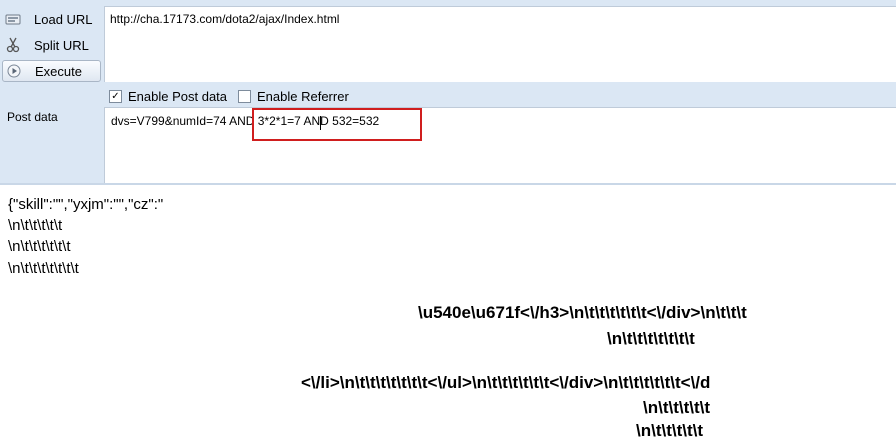  Describe the element at coordinates (14, 71) in the screenshot. I see `play-icon` at that location.